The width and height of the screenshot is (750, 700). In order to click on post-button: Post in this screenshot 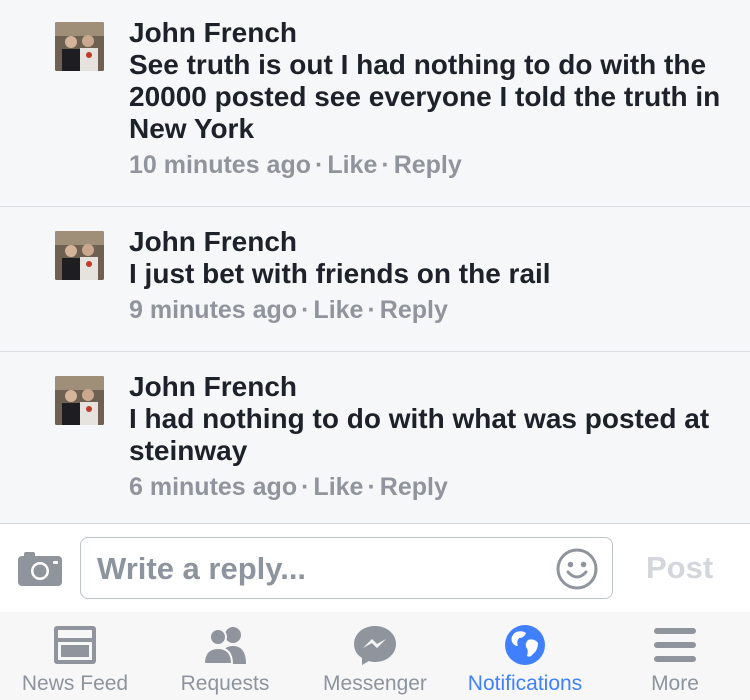, I will do `click(679, 568)`.